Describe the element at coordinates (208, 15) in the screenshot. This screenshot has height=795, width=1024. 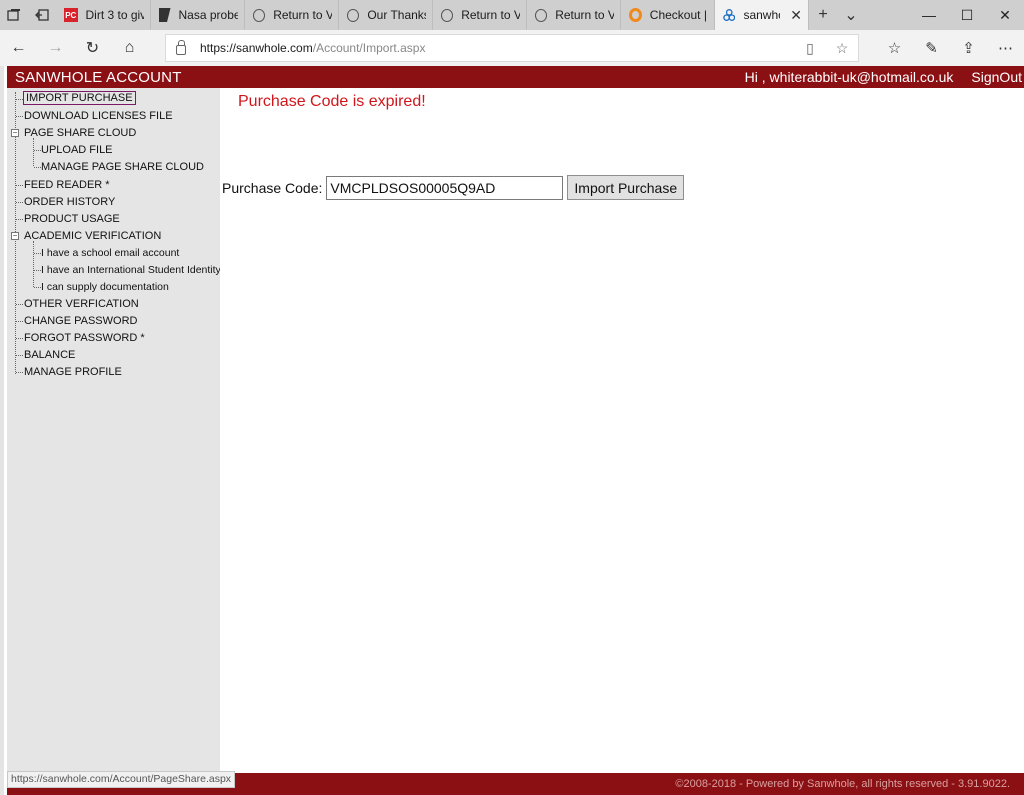
I see `tab-title: Nasa probe` at that location.